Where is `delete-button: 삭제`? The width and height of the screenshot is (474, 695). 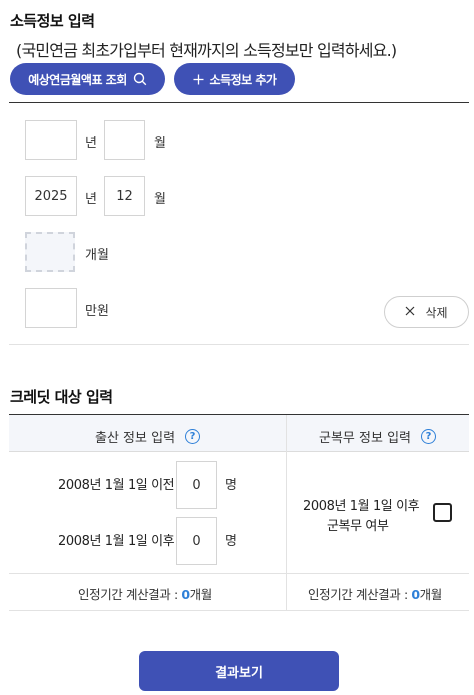 delete-button: 삭제 is located at coordinates (426, 312).